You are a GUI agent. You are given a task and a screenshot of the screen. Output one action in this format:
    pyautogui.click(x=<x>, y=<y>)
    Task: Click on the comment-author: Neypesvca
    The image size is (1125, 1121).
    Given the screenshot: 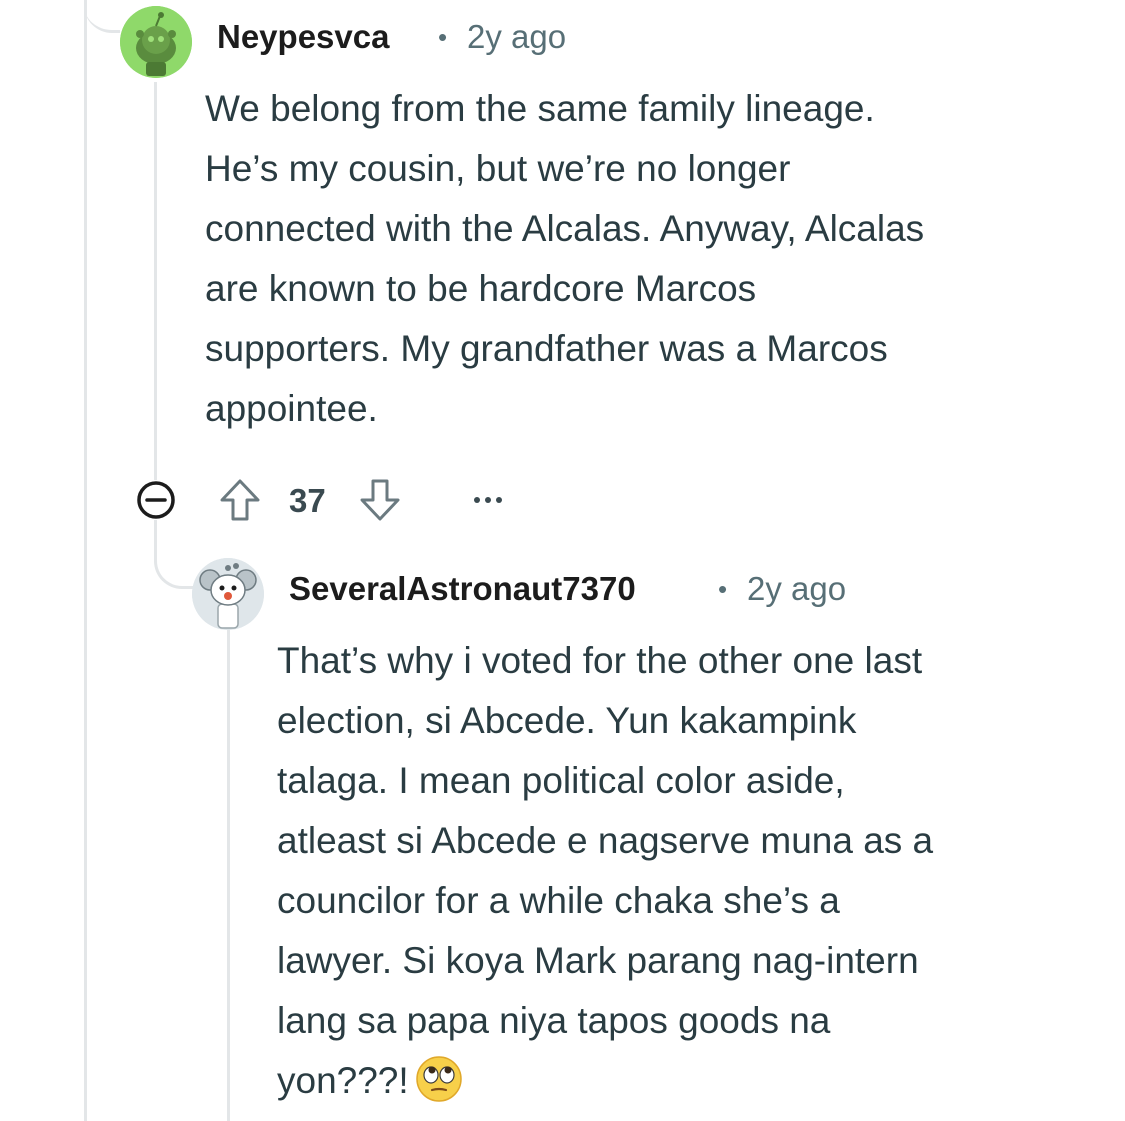 What is the action you would take?
    pyautogui.click(x=303, y=37)
    